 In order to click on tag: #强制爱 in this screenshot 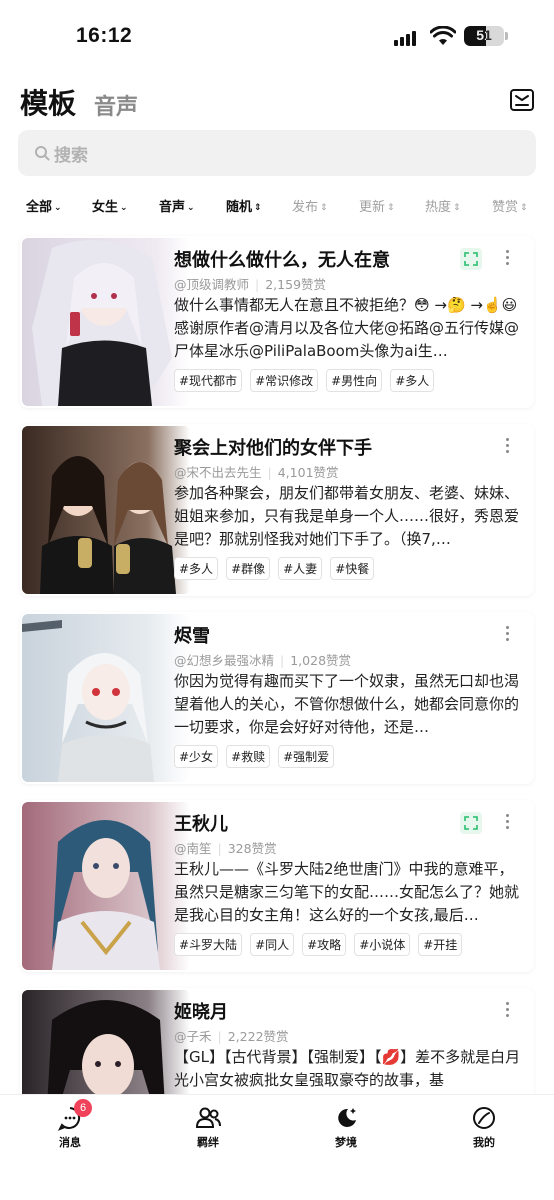, I will do `click(306, 756)`.